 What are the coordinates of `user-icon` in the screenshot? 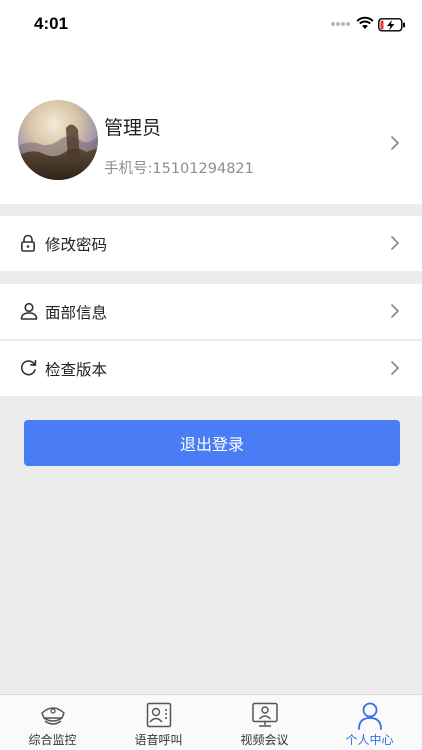 It's located at (29, 311).